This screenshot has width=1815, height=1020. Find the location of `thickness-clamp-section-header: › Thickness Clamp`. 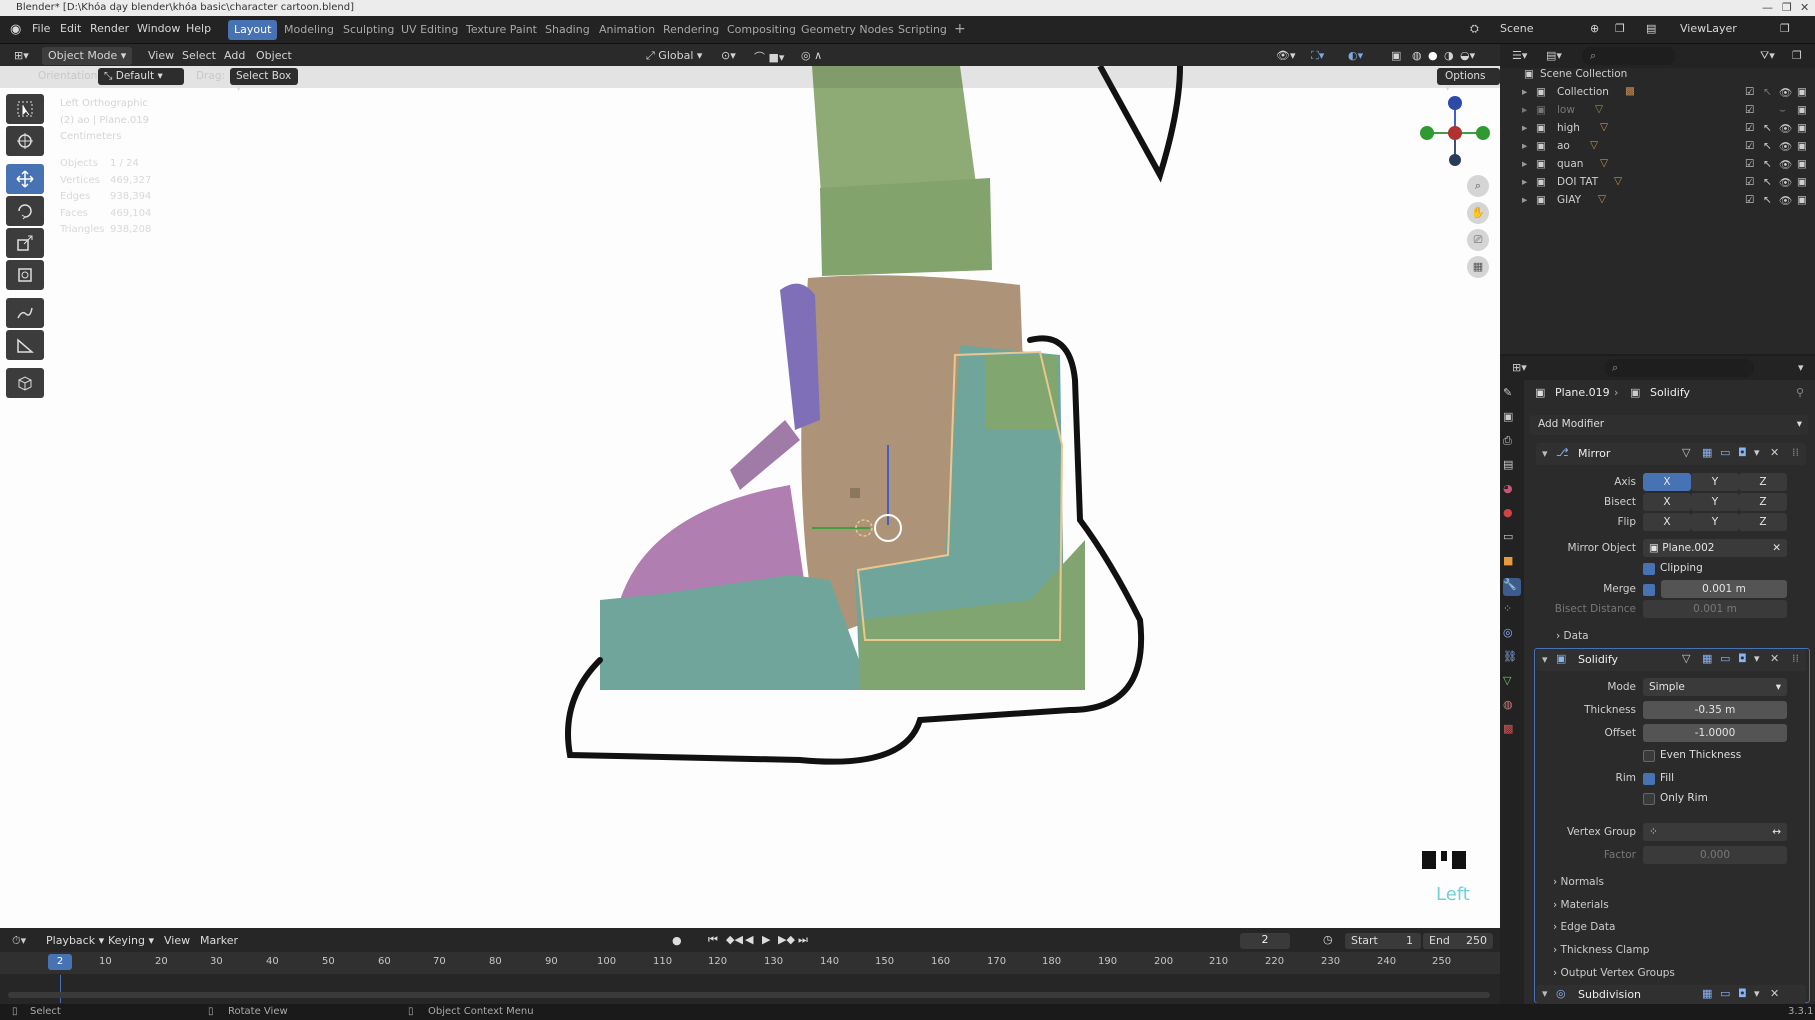

thickness-clamp-section-header: › Thickness Clamp is located at coordinates (1601, 950).